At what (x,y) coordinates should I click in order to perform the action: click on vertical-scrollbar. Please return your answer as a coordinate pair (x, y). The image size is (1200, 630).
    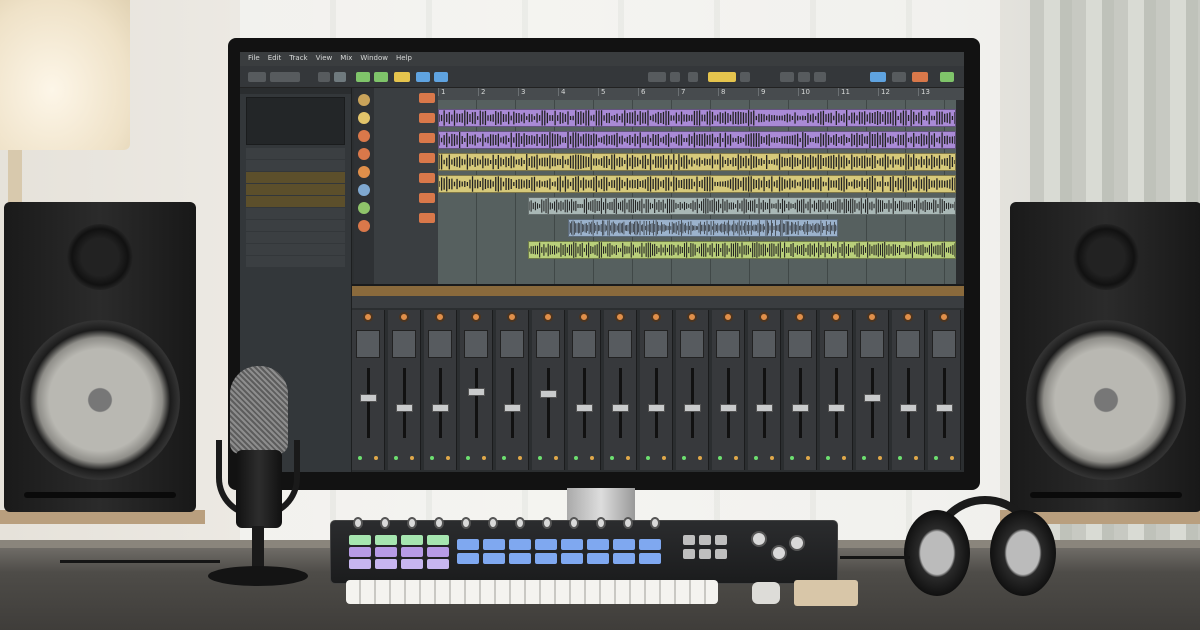
    Looking at the image, I should click on (960, 207).